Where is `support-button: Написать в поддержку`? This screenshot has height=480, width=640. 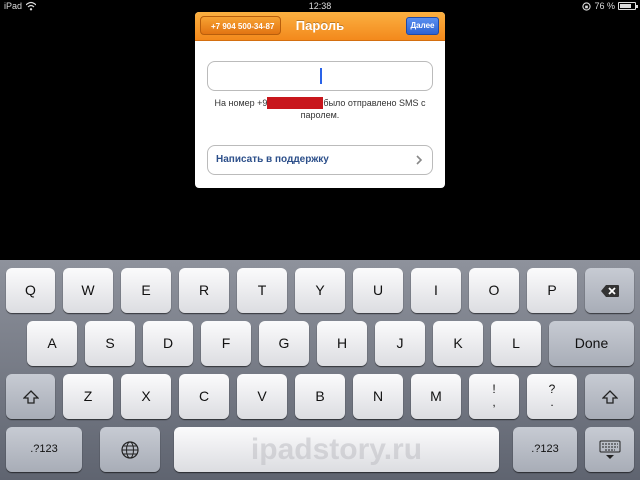
support-button: Написать в поддержку is located at coordinates (320, 160).